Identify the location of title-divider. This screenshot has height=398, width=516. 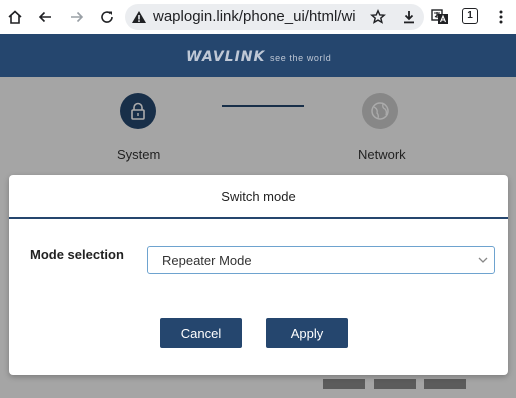
(258, 218).